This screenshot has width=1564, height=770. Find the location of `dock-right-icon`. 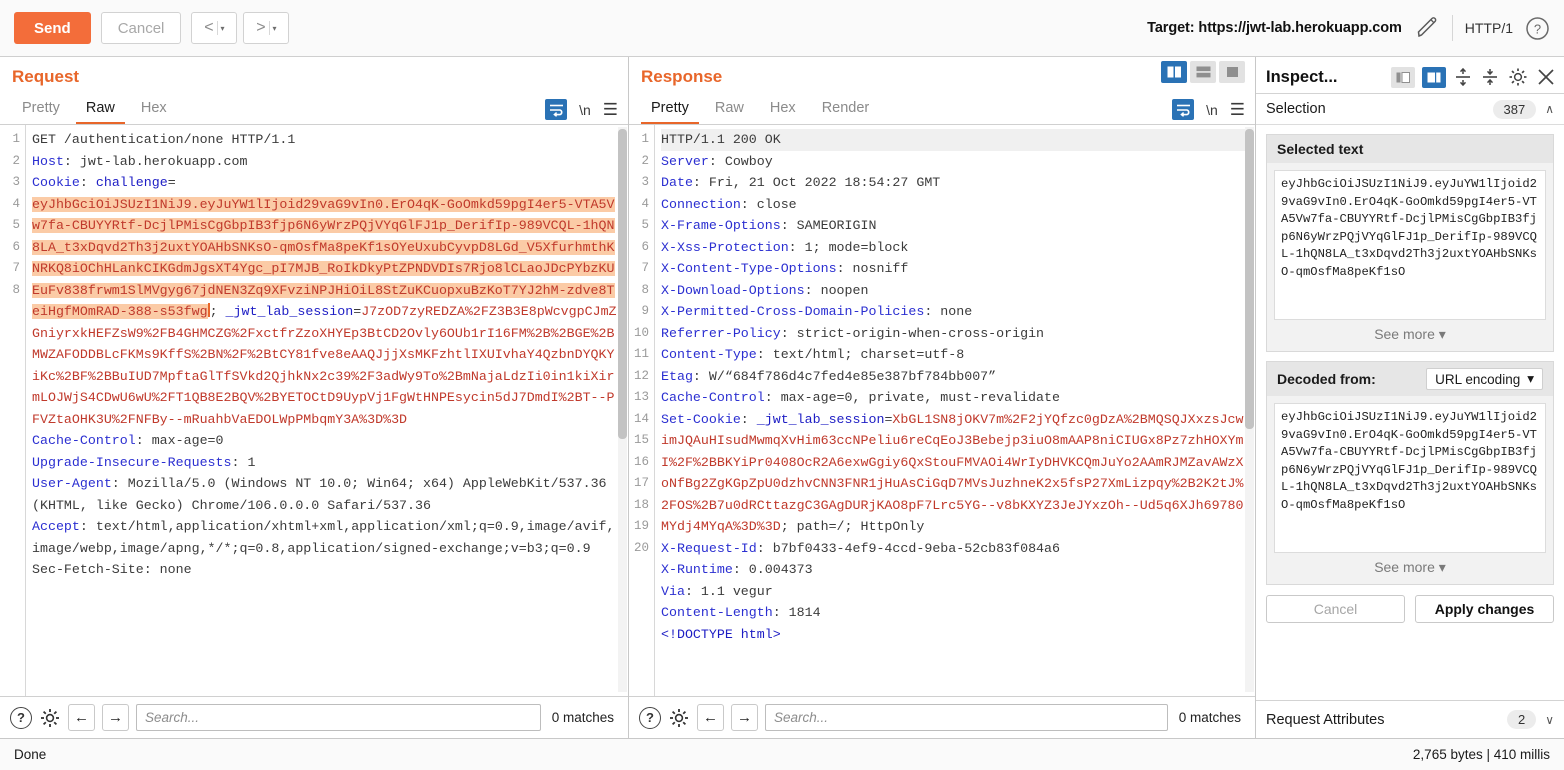

dock-right-icon is located at coordinates (1434, 77).